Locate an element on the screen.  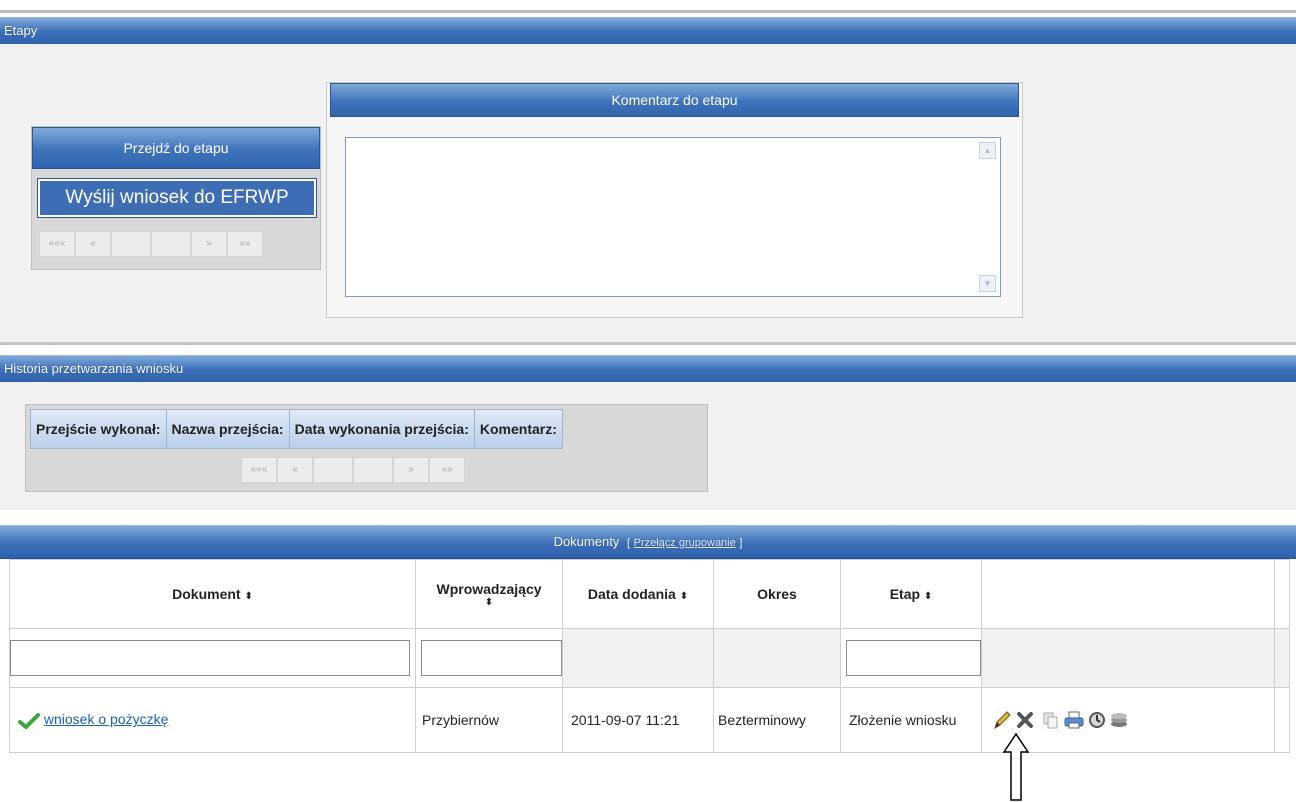
stage-comment-textarea: ▲ ▼ is located at coordinates (673, 217).